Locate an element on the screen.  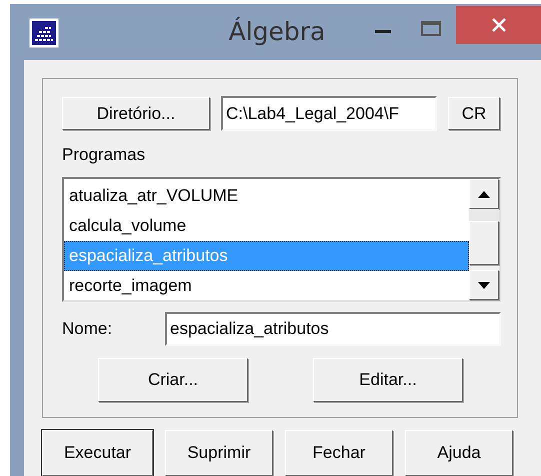
scrollbar-track is located at coordinates (484, 215).